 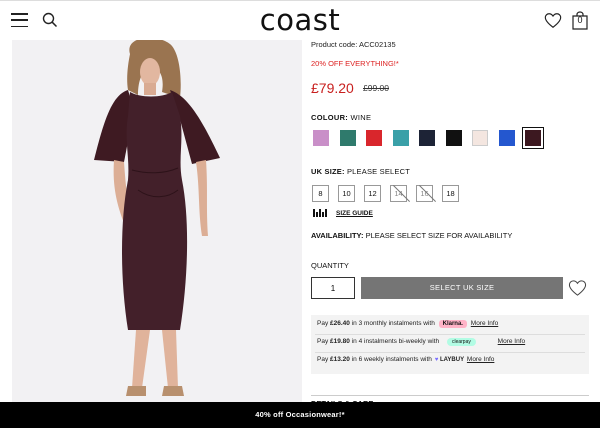 What do you see at coordinates (577, 288) in the screenshot?
I see `add-to-wishlist-heart-icon` at bounding box center [577, 288].